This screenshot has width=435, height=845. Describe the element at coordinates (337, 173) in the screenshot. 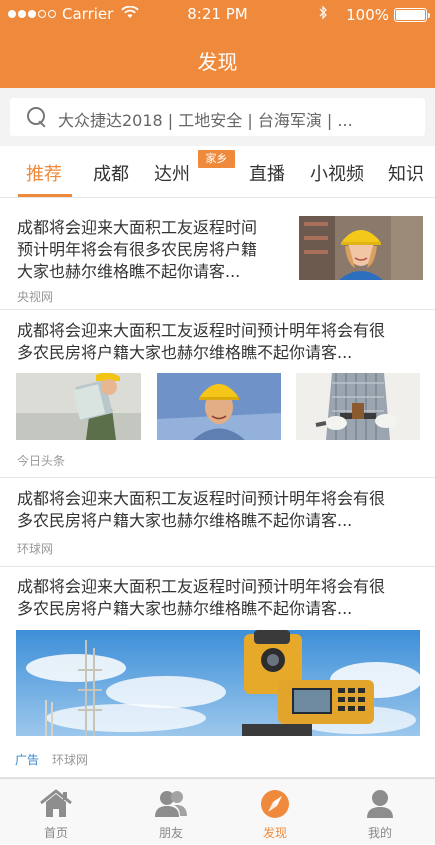

I see `tab-short-video: 小视频` at that location.